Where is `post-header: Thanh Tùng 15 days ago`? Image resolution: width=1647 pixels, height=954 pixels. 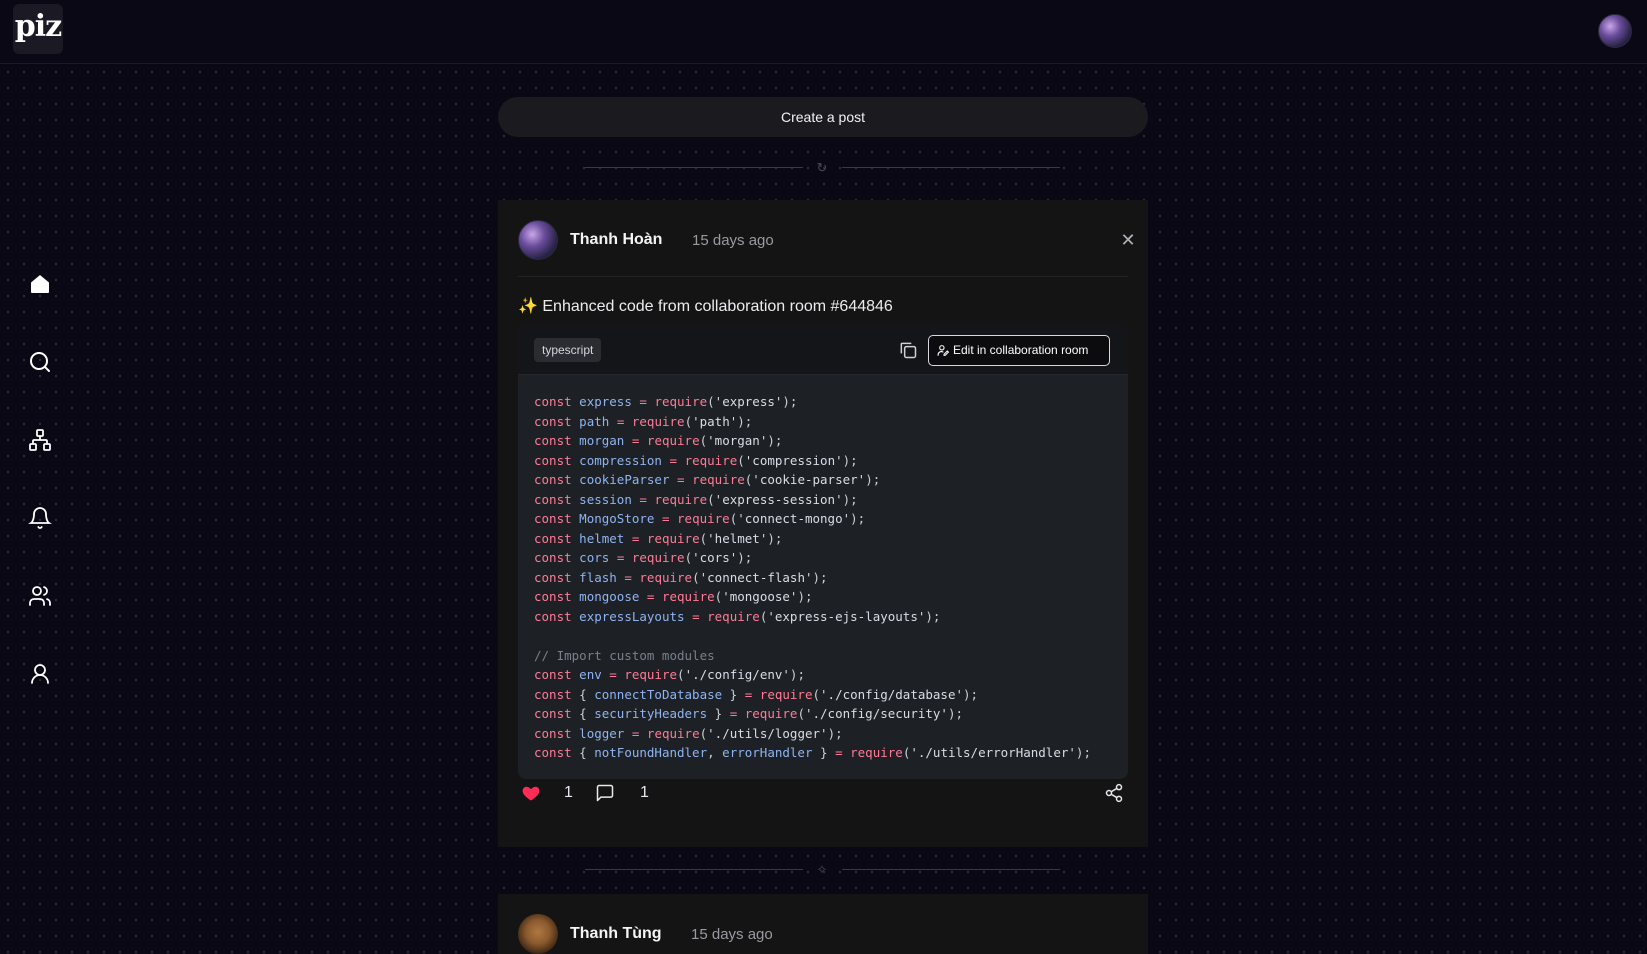
post-header: Thanh Tùng 15 days ago is located at coordinates (823, 934).